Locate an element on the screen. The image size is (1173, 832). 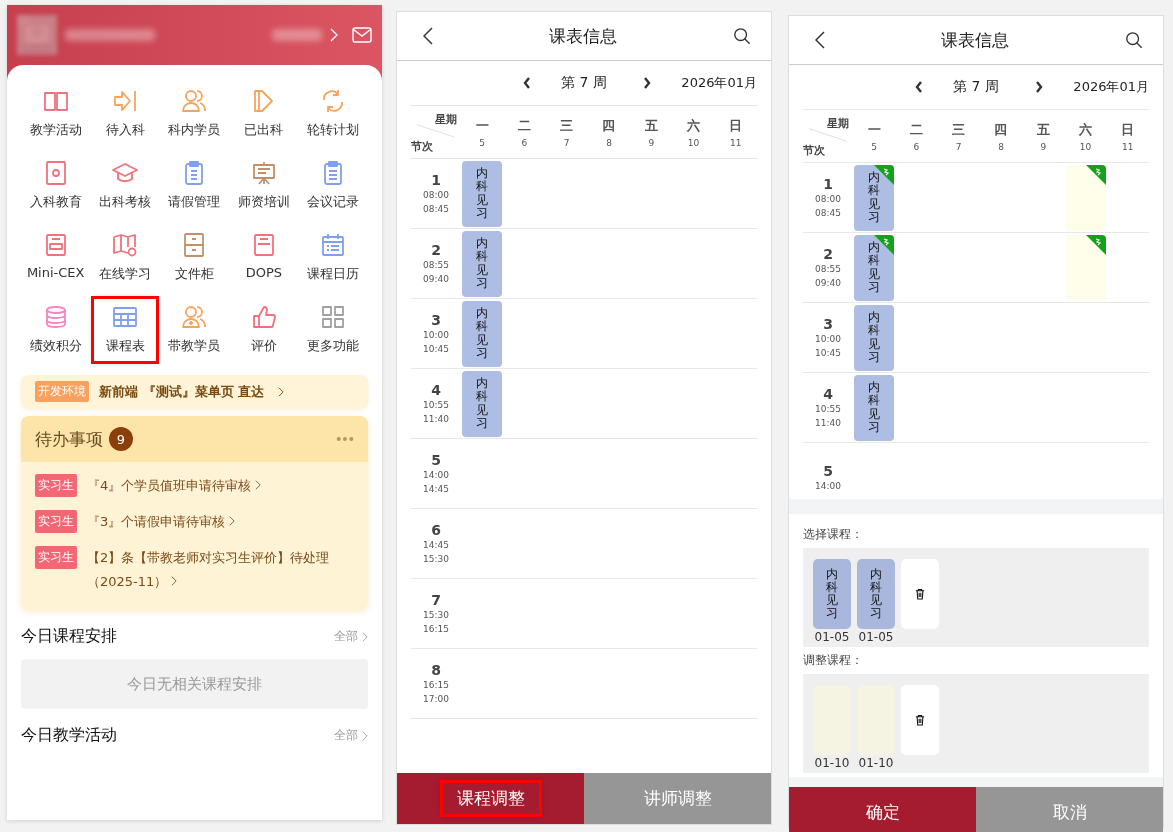
menu-item: 待入科 is located at coordinates (125, 114).